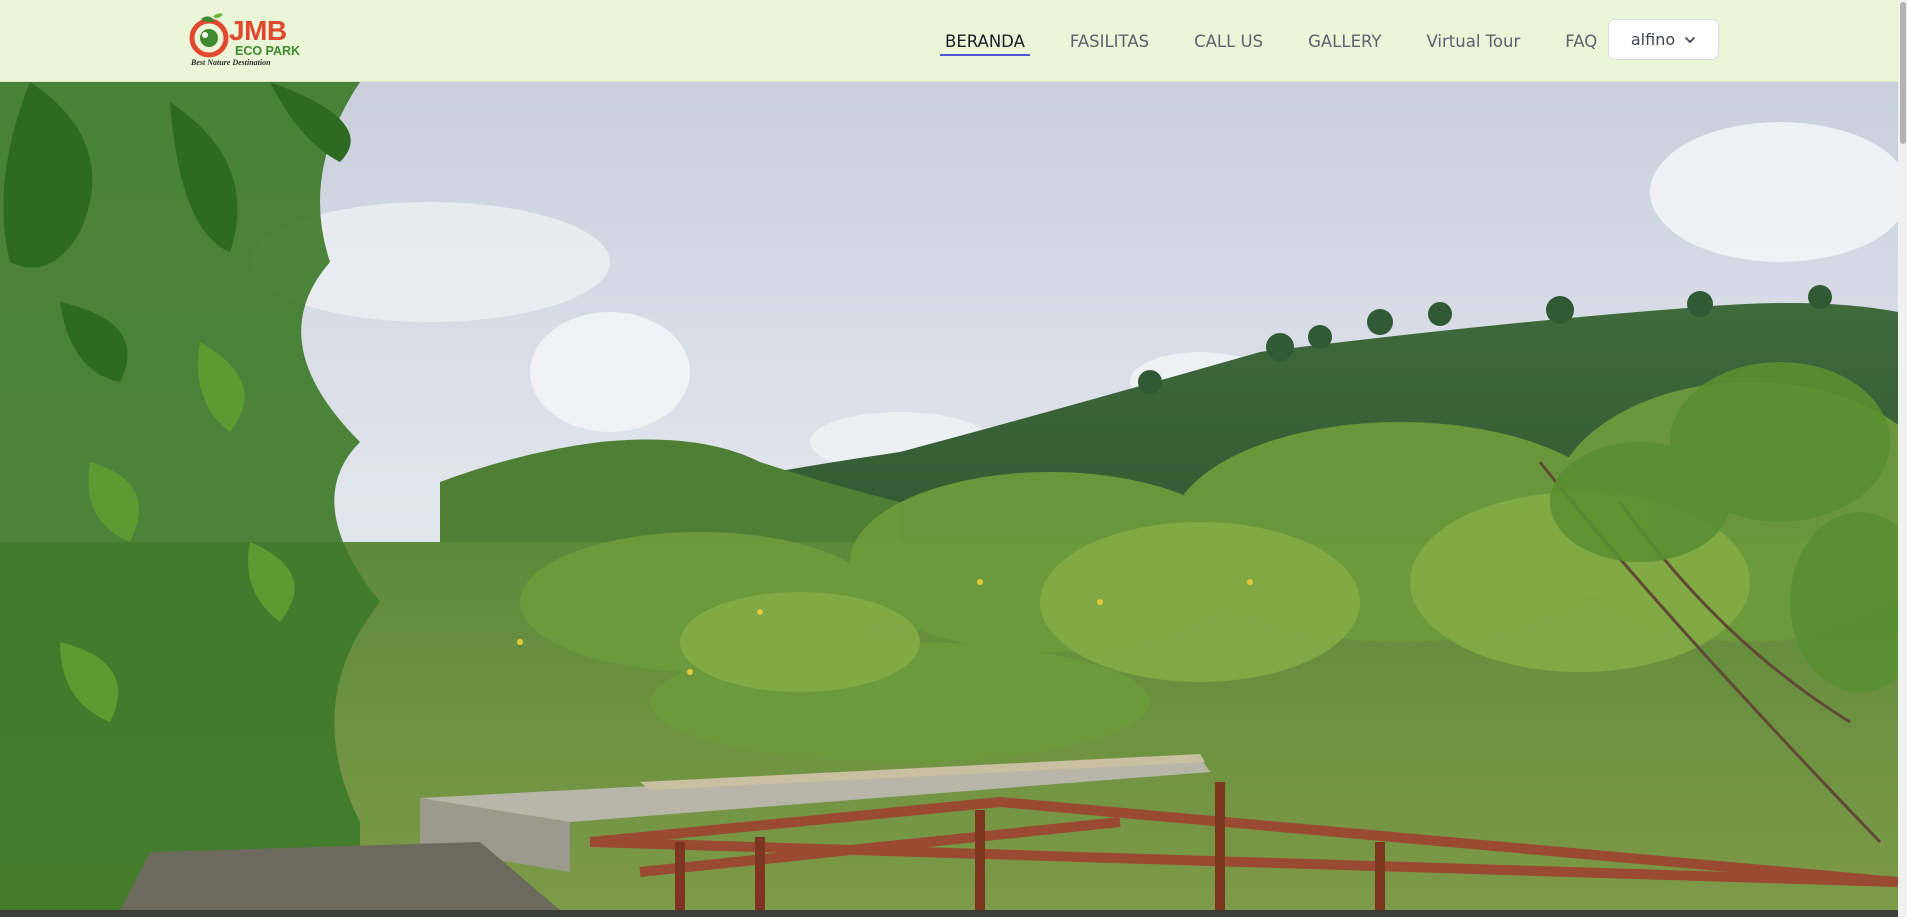 The width and height of the screenshot is (1907, 917). Describe the element at coordinates (985, 41) in the screenshot. I see `nav-item-beranda: BERANDA` at that location.